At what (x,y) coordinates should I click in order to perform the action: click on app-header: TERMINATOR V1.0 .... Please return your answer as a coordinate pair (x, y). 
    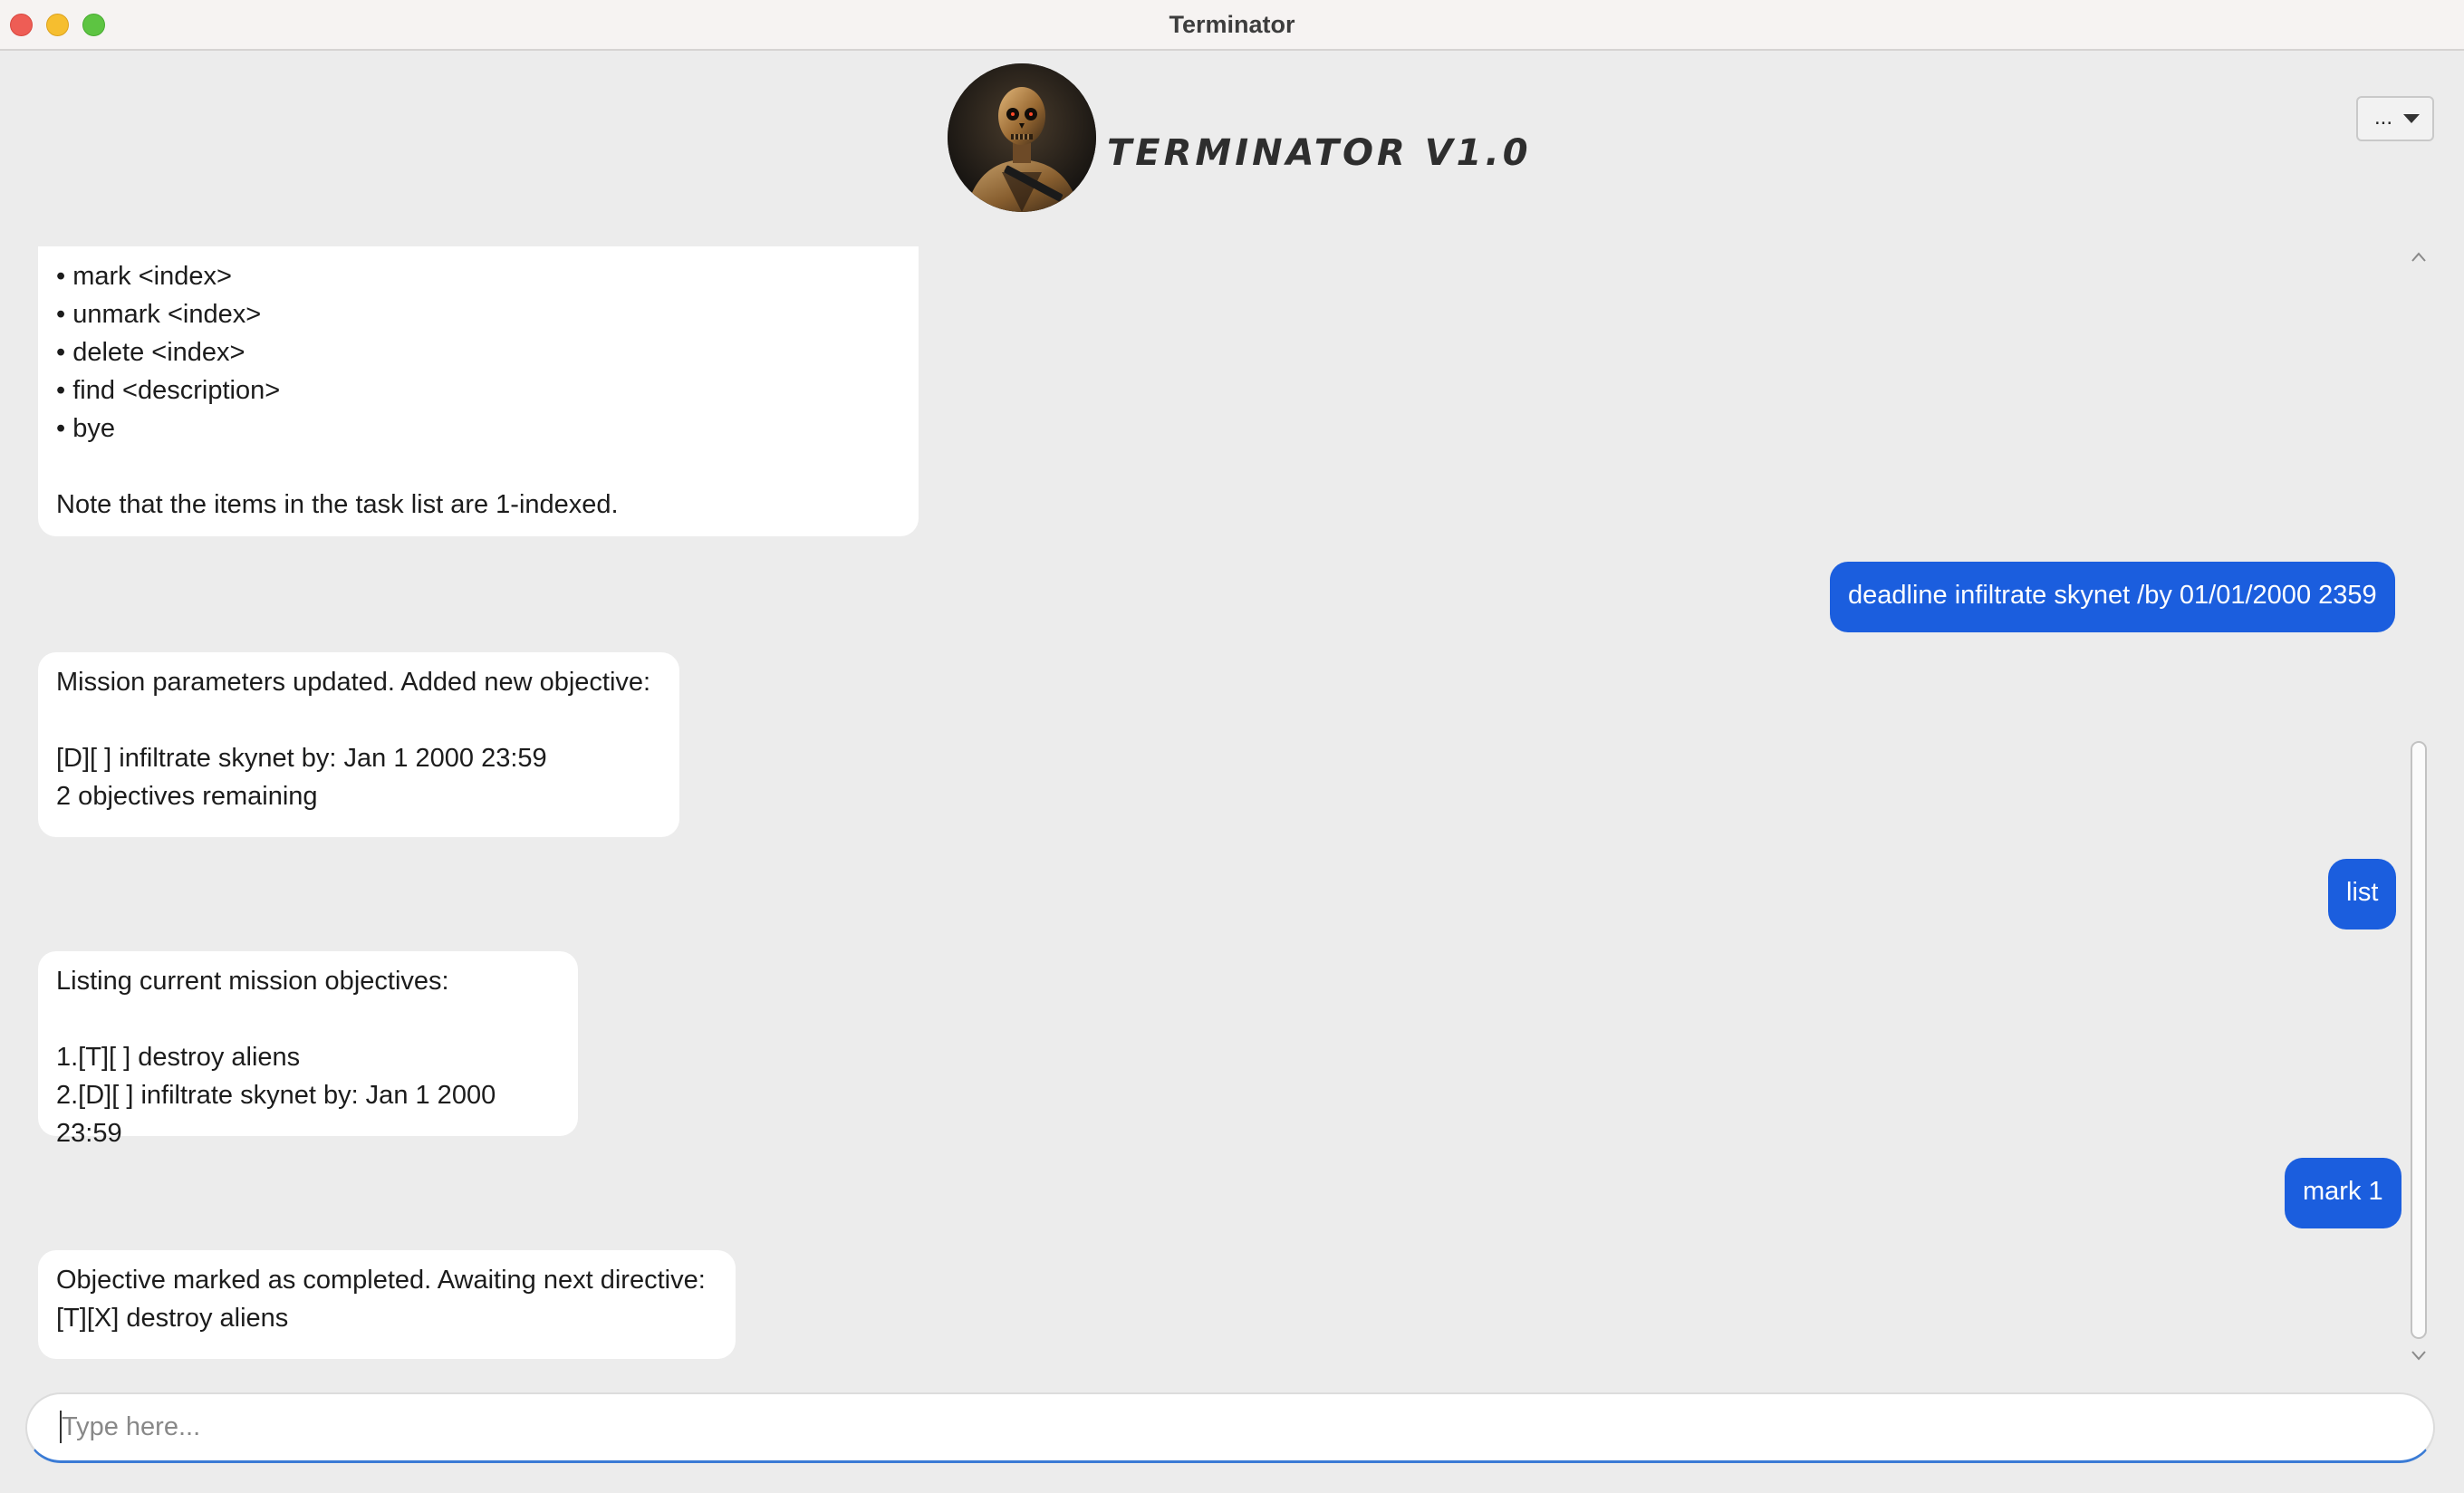
    Looking at the image, I should click on (1232, 148).